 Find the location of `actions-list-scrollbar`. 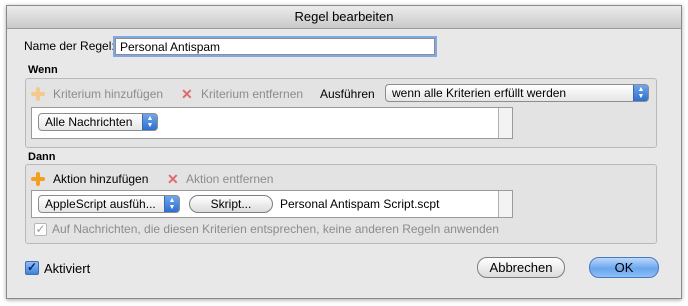

actions-list-scrollbar is located at coordinates (505, 204).